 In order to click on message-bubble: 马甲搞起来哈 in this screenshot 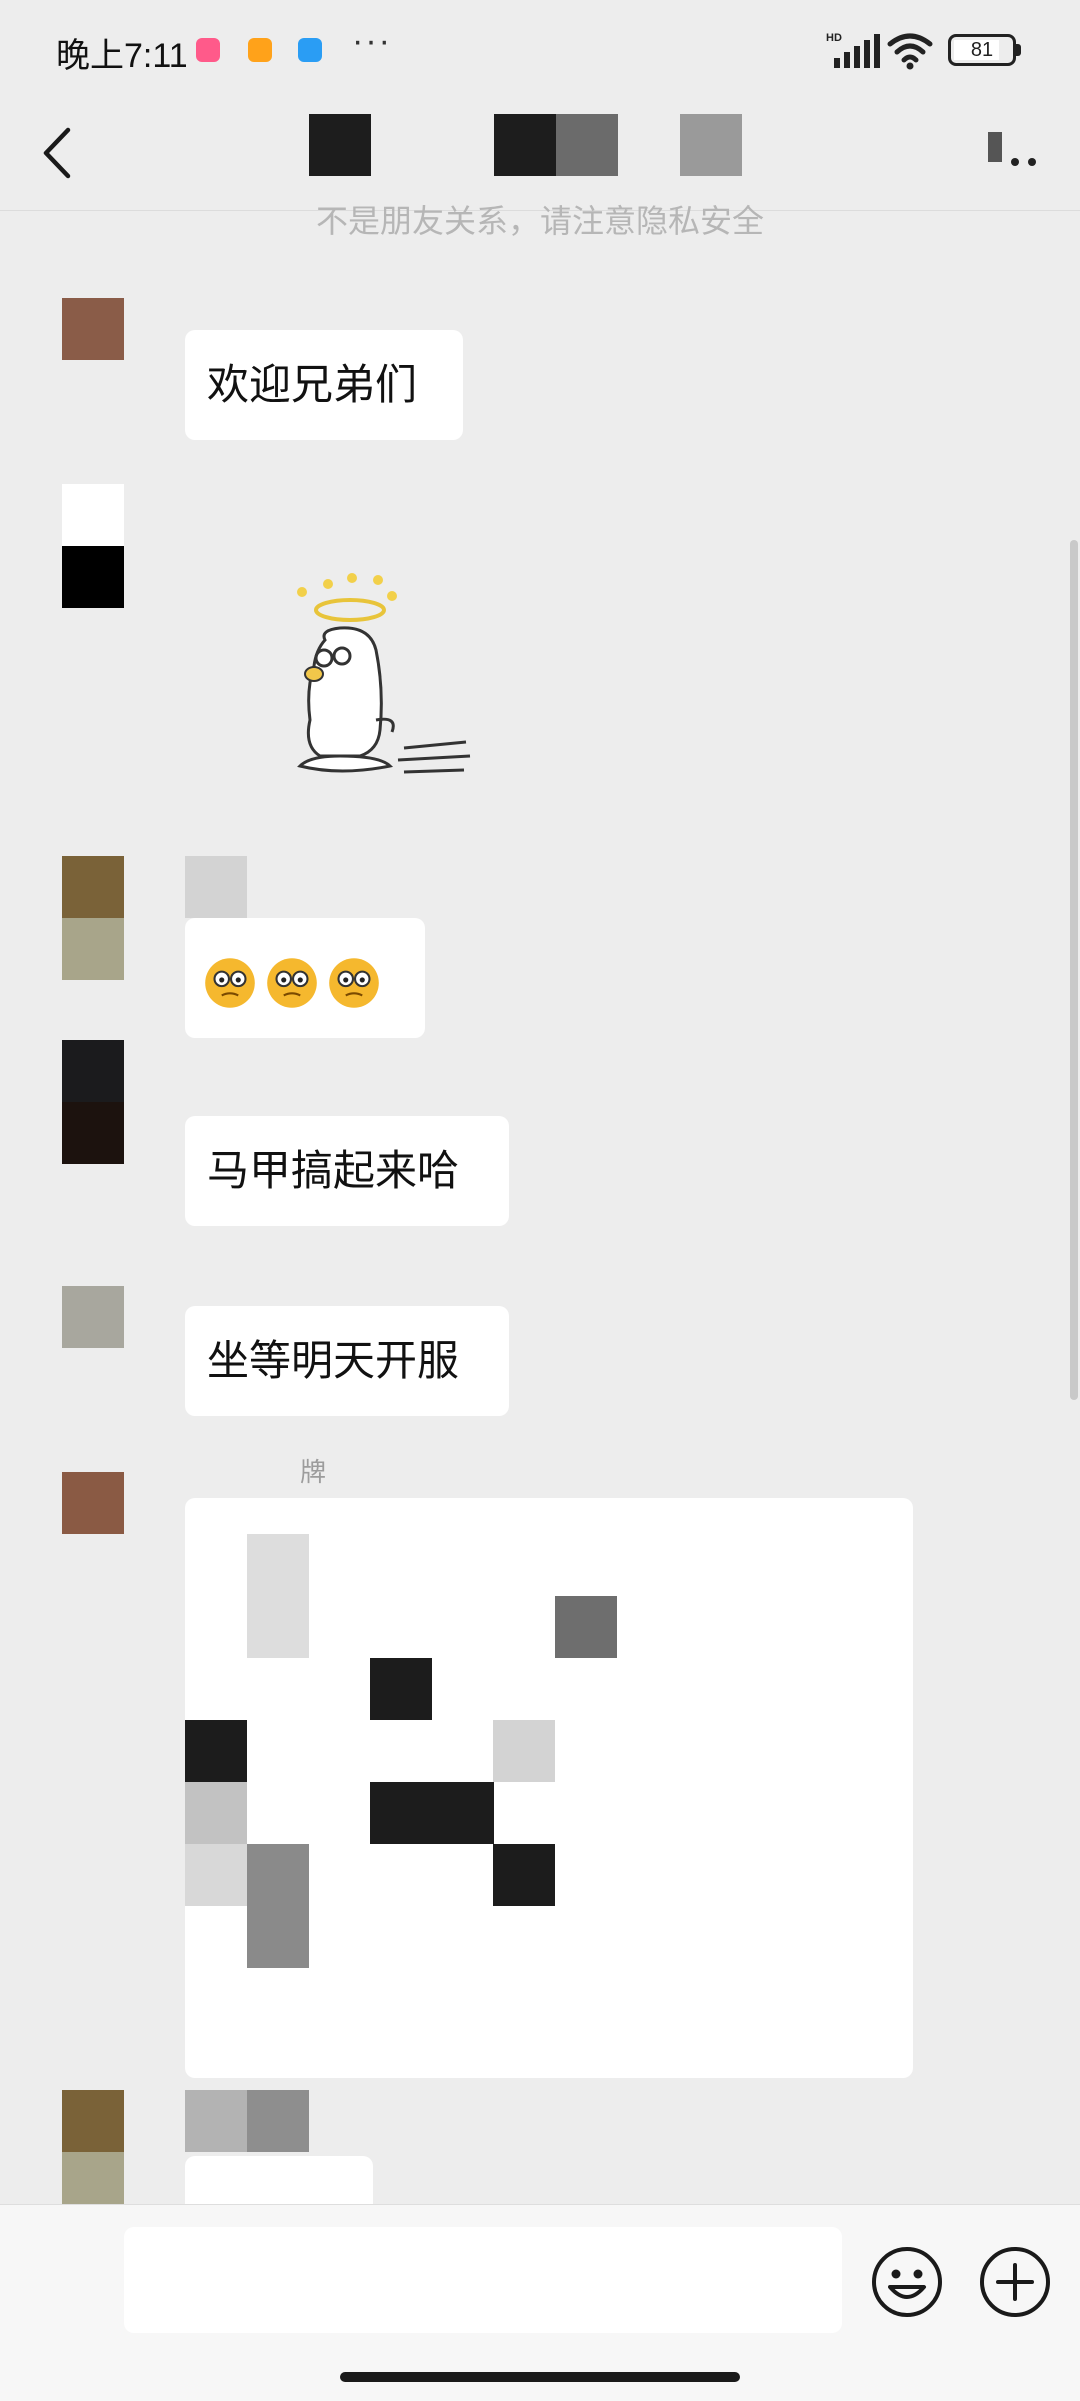, I will do `click(347, 1171)`.